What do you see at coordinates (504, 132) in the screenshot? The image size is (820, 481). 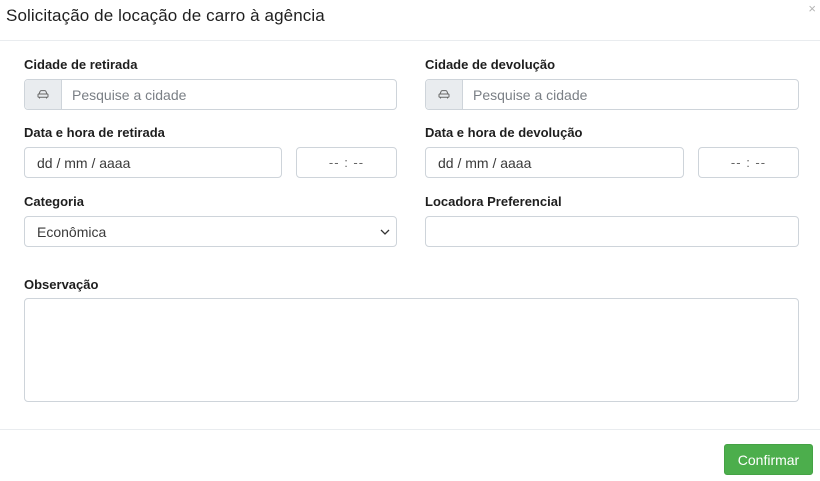 I see `return-datetime-label: Data e hora de devolução` at bounding box center [504, 132].